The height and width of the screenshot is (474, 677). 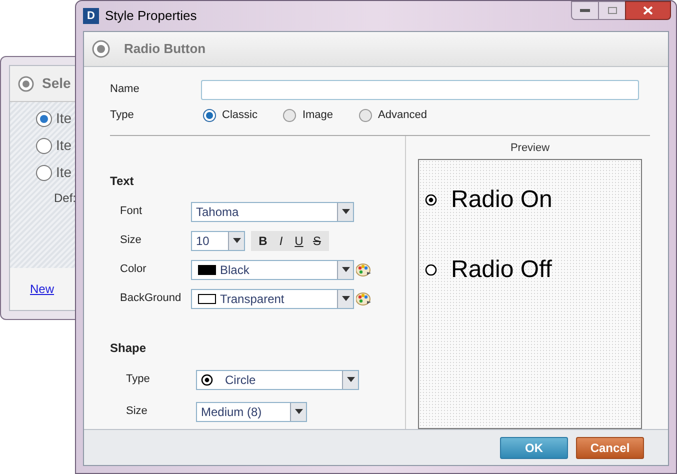 I want to click on window-title: Style Properties, so click(x=151, y=16).